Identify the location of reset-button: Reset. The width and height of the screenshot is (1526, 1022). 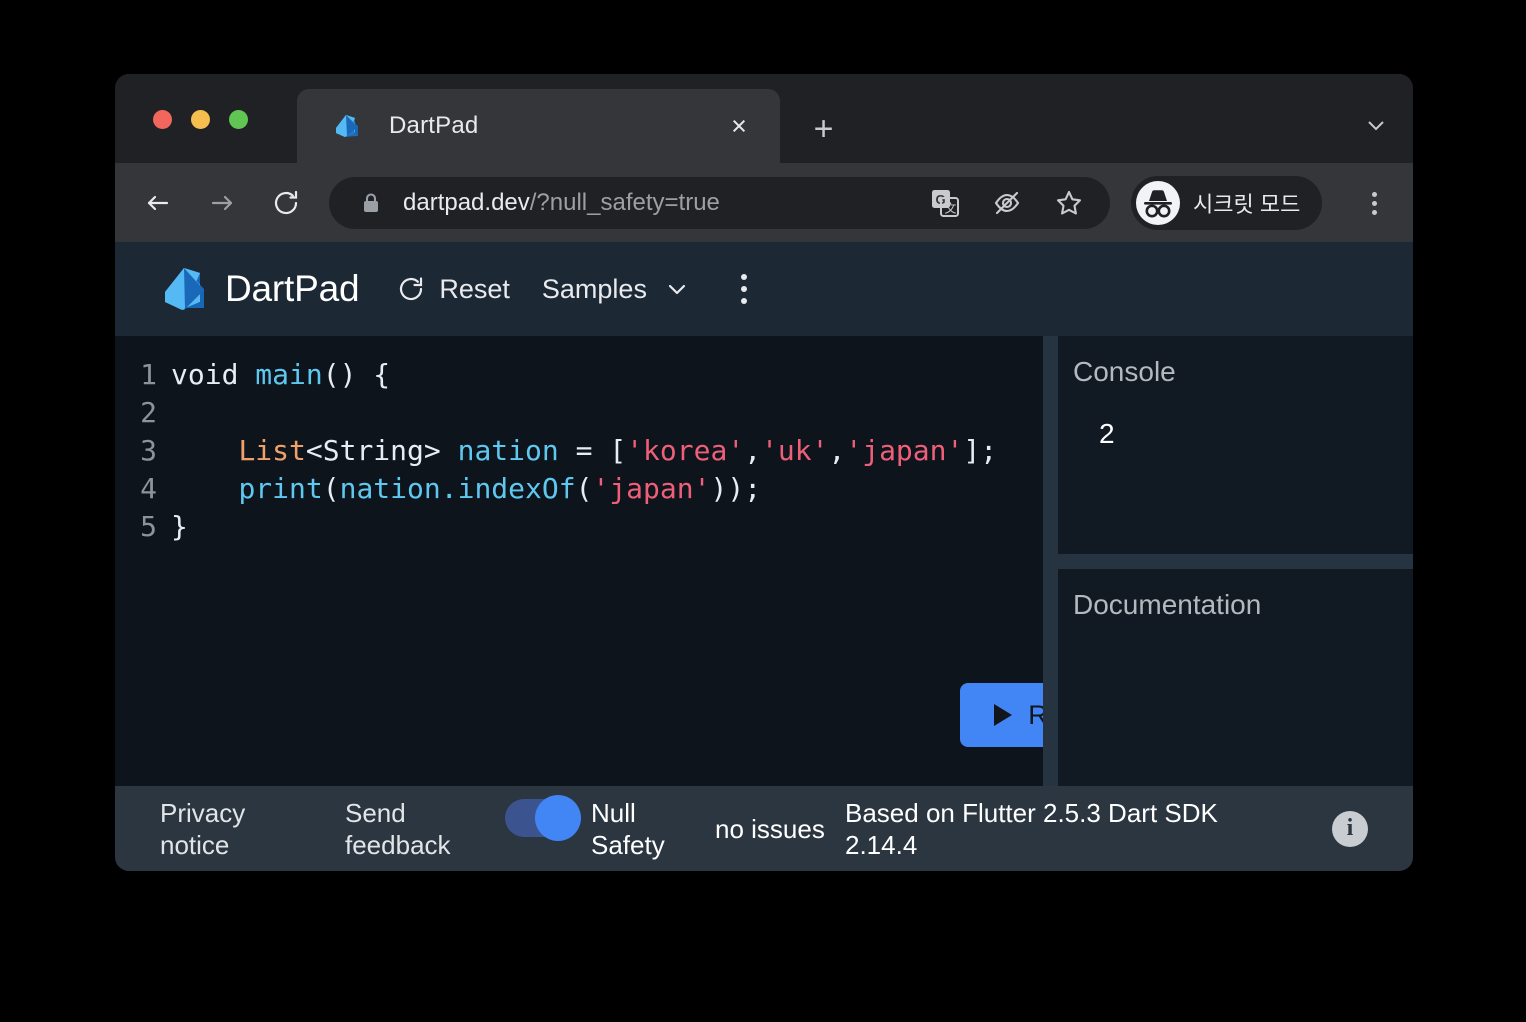
(453, 289).